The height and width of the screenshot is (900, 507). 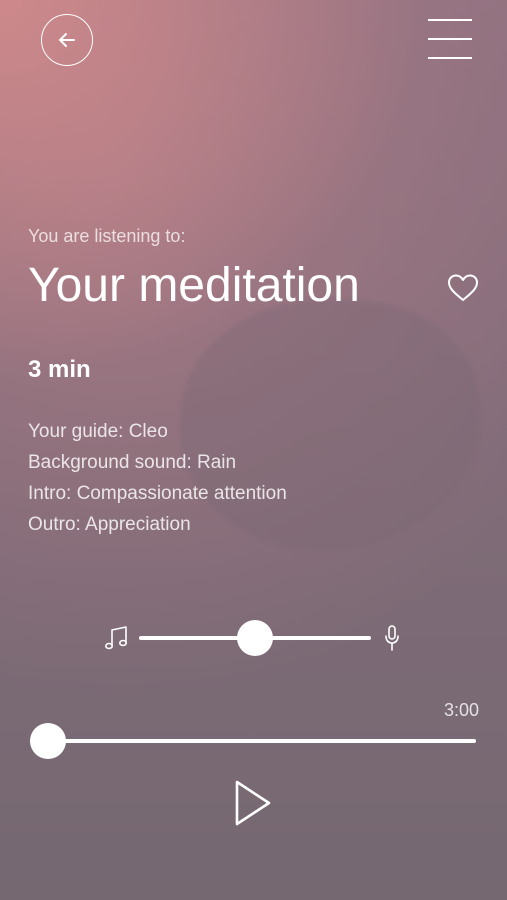 What do you see at coordinates (157, 493) in the screenshot?
I see `intro-label: Intro: Compassionate attention` at bounding box center [157, 493].